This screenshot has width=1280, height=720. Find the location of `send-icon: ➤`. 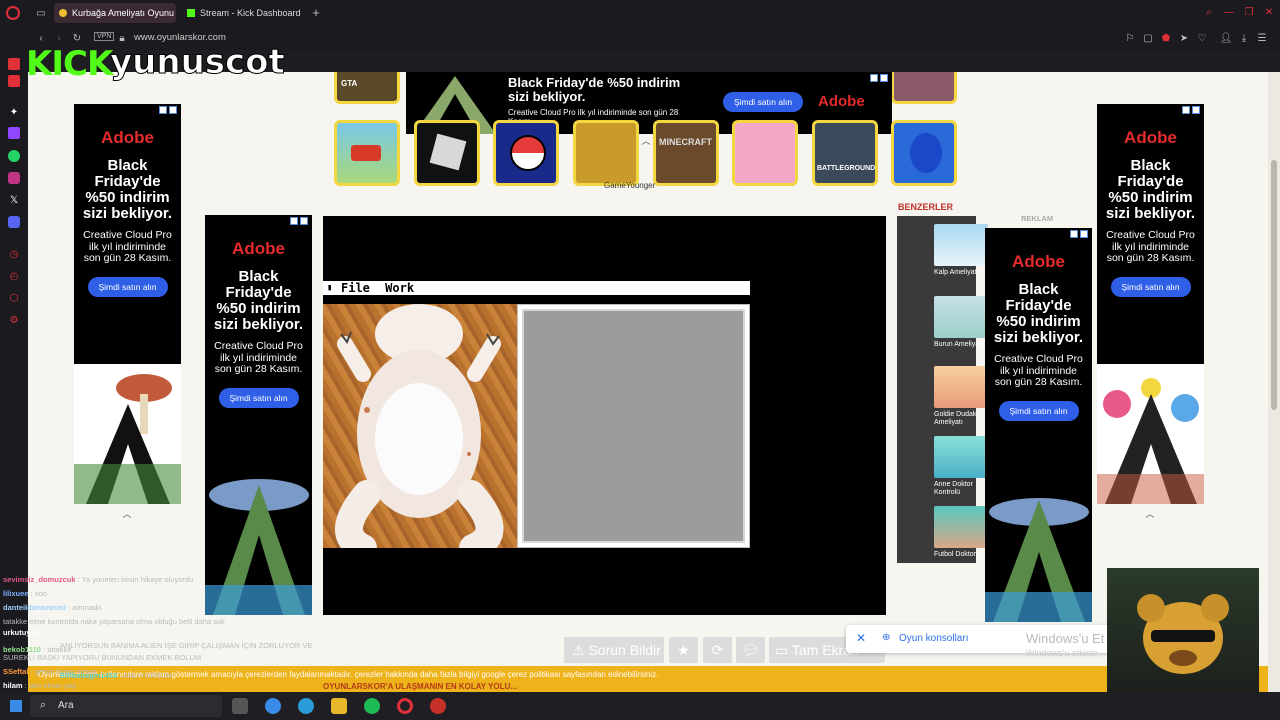

send-icon: ➤ is located at coordinates (1184, 38).